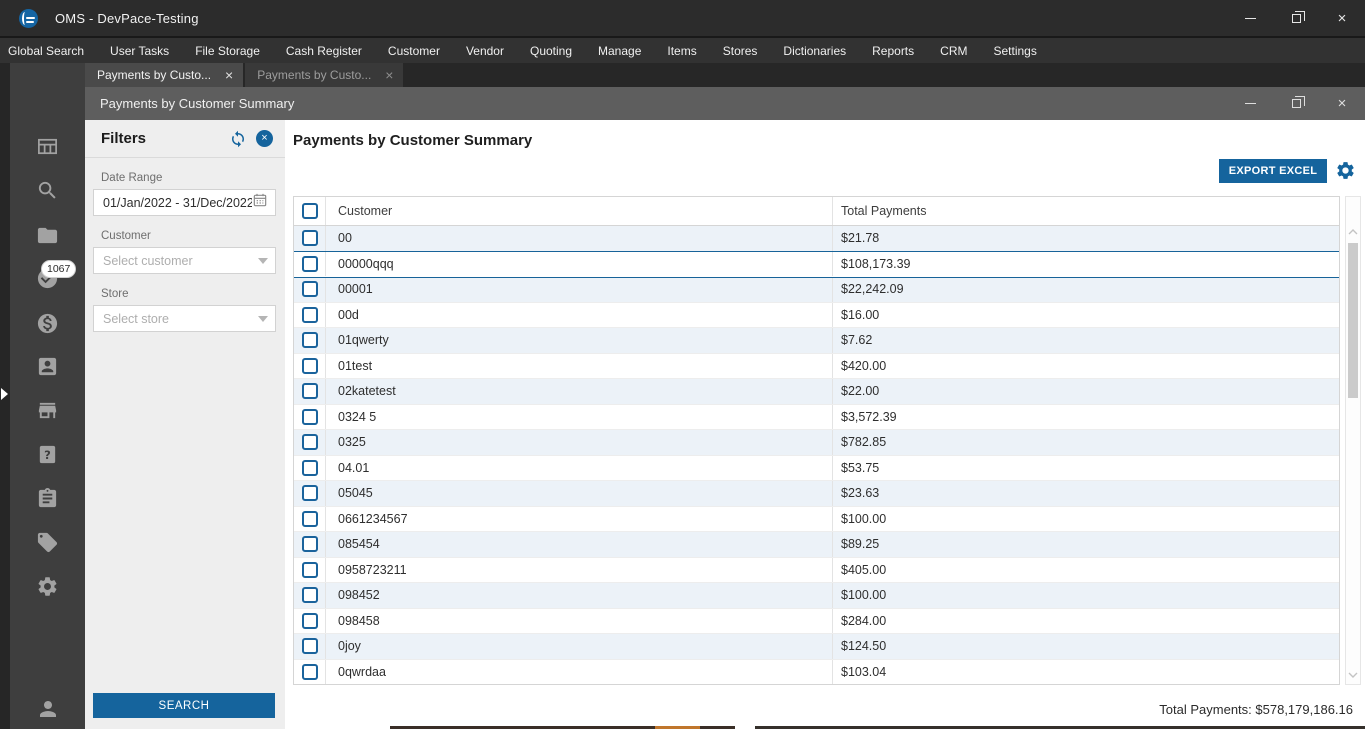  What do you see at coordinates (1342, 103) in the screenshot?
I see `inner-close-button: ×` at bounding box center [1342, 103].